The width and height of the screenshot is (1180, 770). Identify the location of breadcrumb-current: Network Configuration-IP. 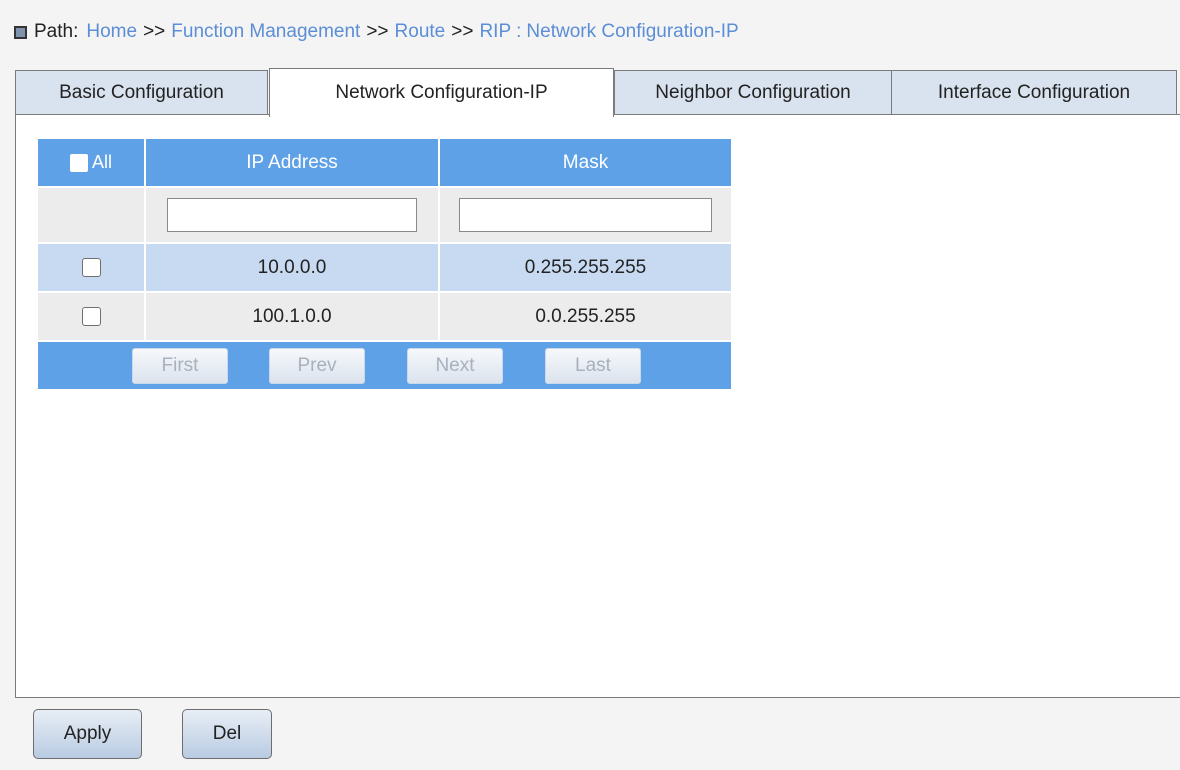
(632, 32).